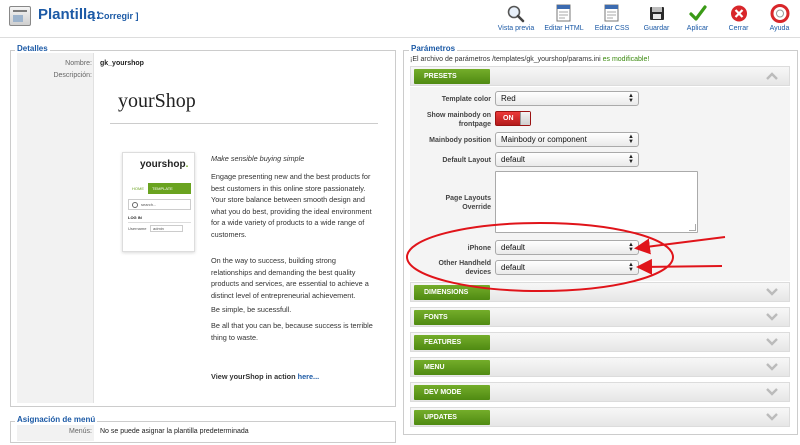  I want to click on show-mainbody-label: Show mainbody on frontpage, so click(458, 120).